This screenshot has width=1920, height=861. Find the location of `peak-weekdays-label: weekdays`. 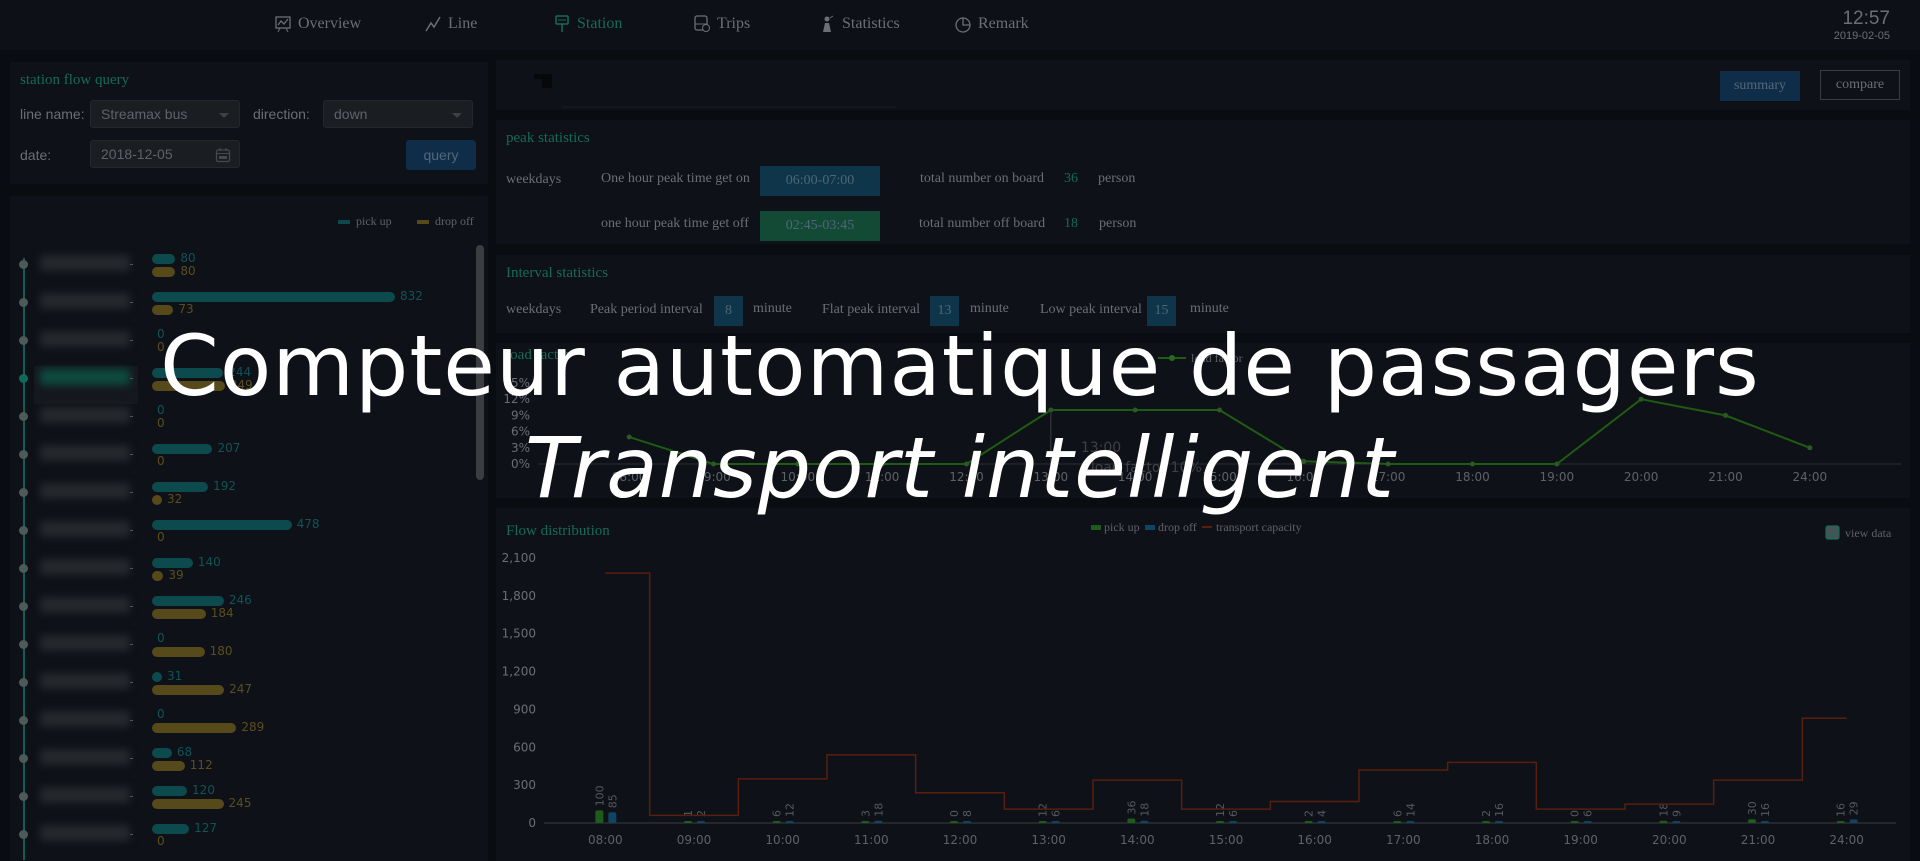

peak-weekdays-label: weekdays is located at coordinates (534, 179).